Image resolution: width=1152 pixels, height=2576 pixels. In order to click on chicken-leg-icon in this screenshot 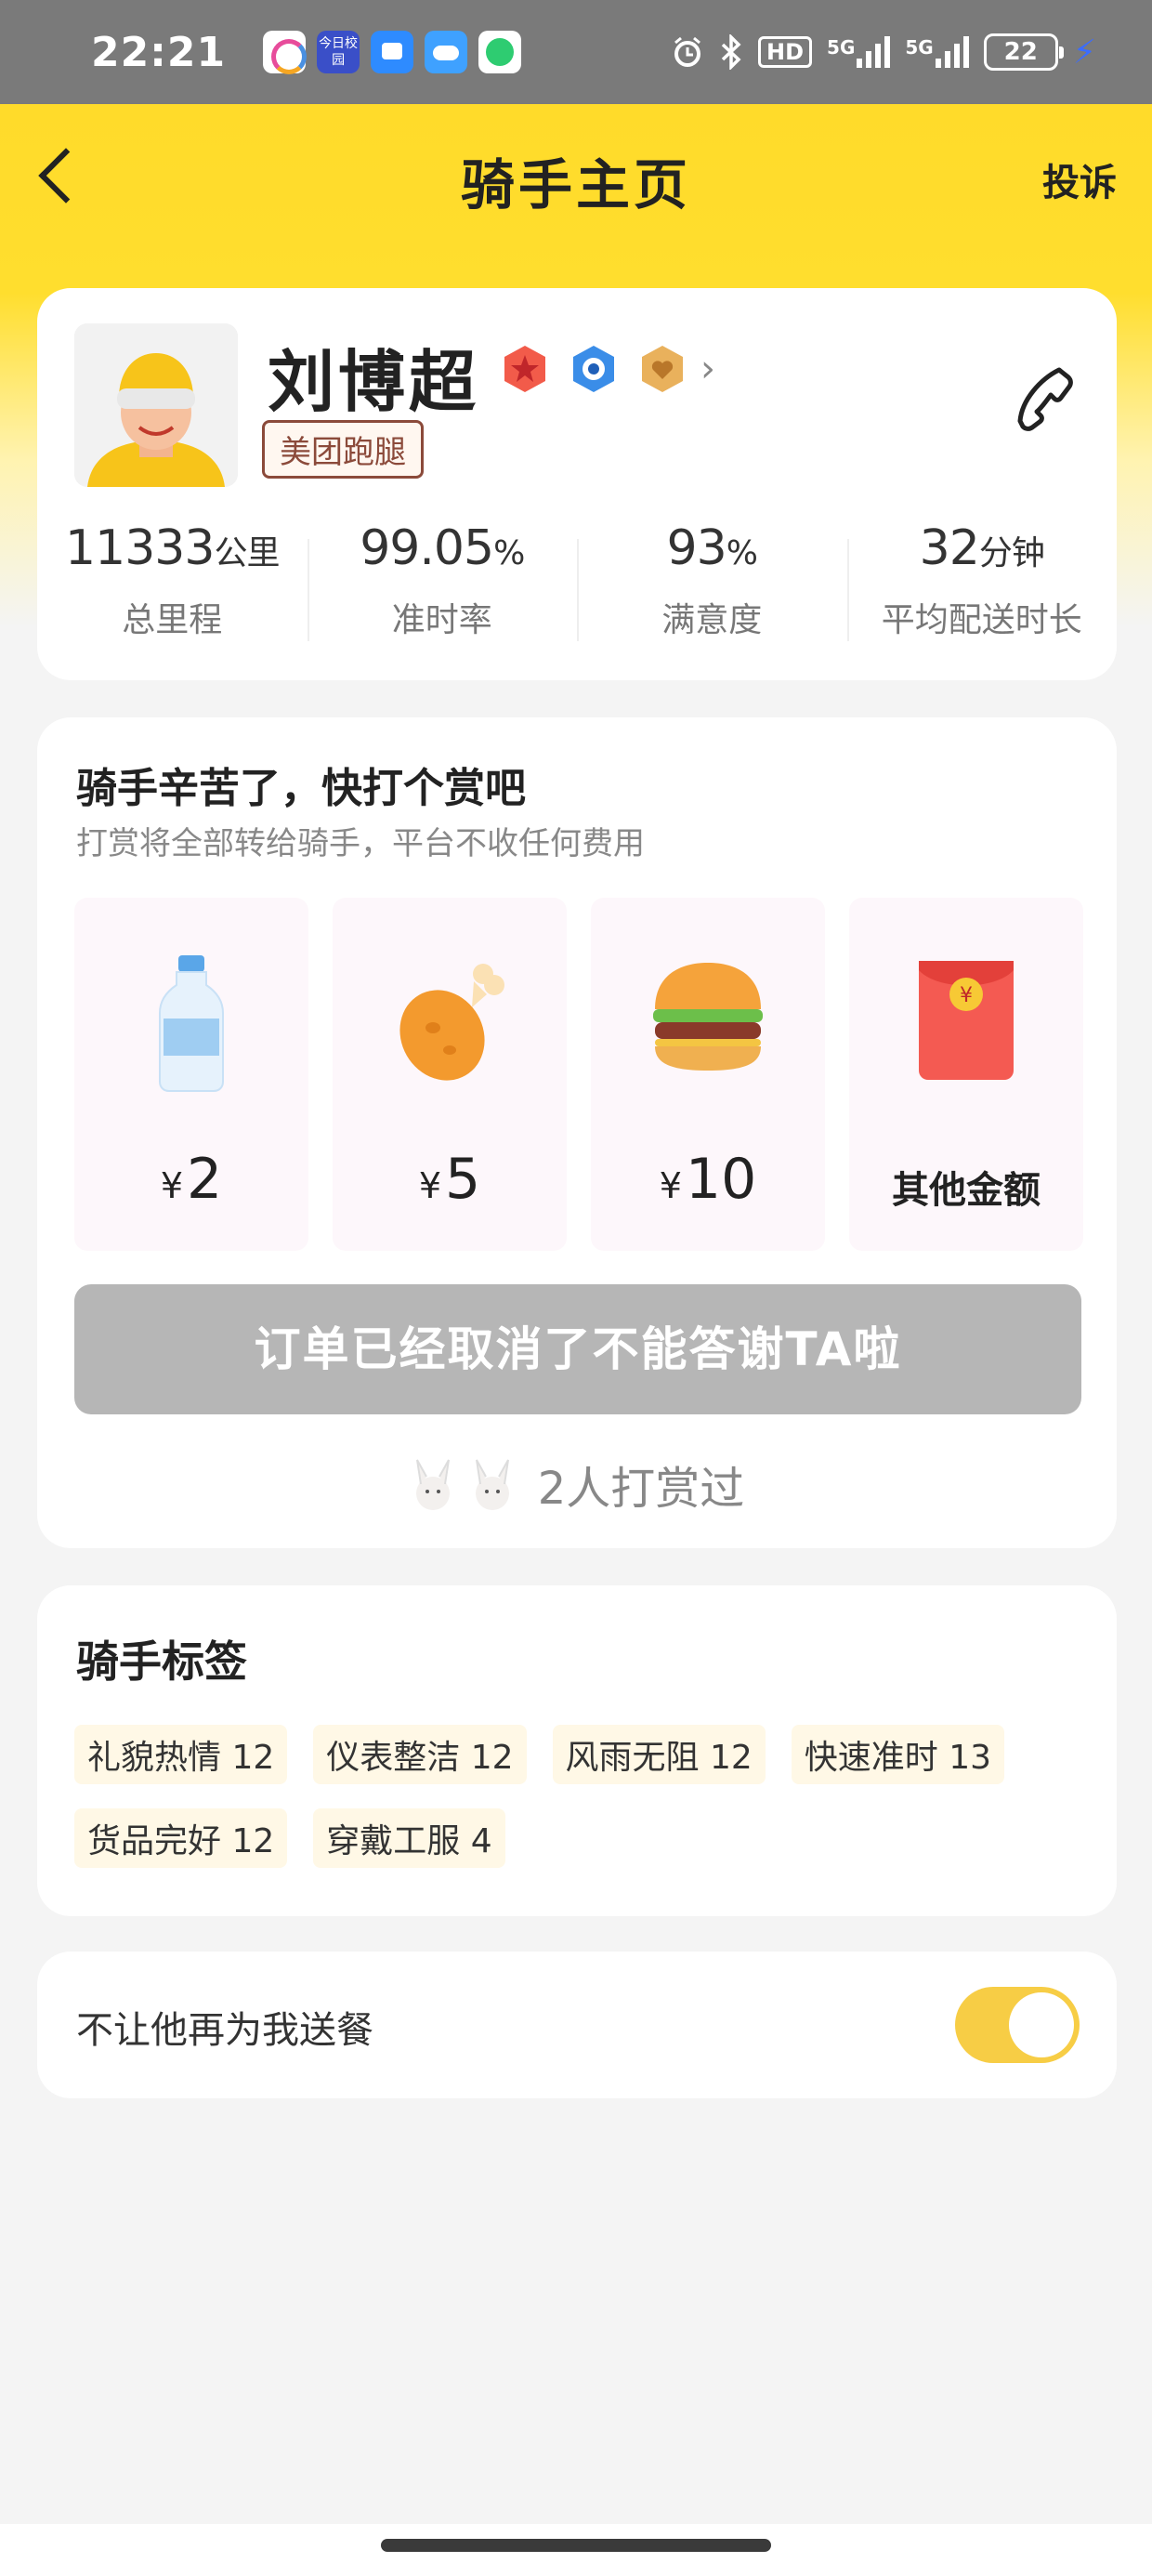, I will do `click(451, 1022)`.